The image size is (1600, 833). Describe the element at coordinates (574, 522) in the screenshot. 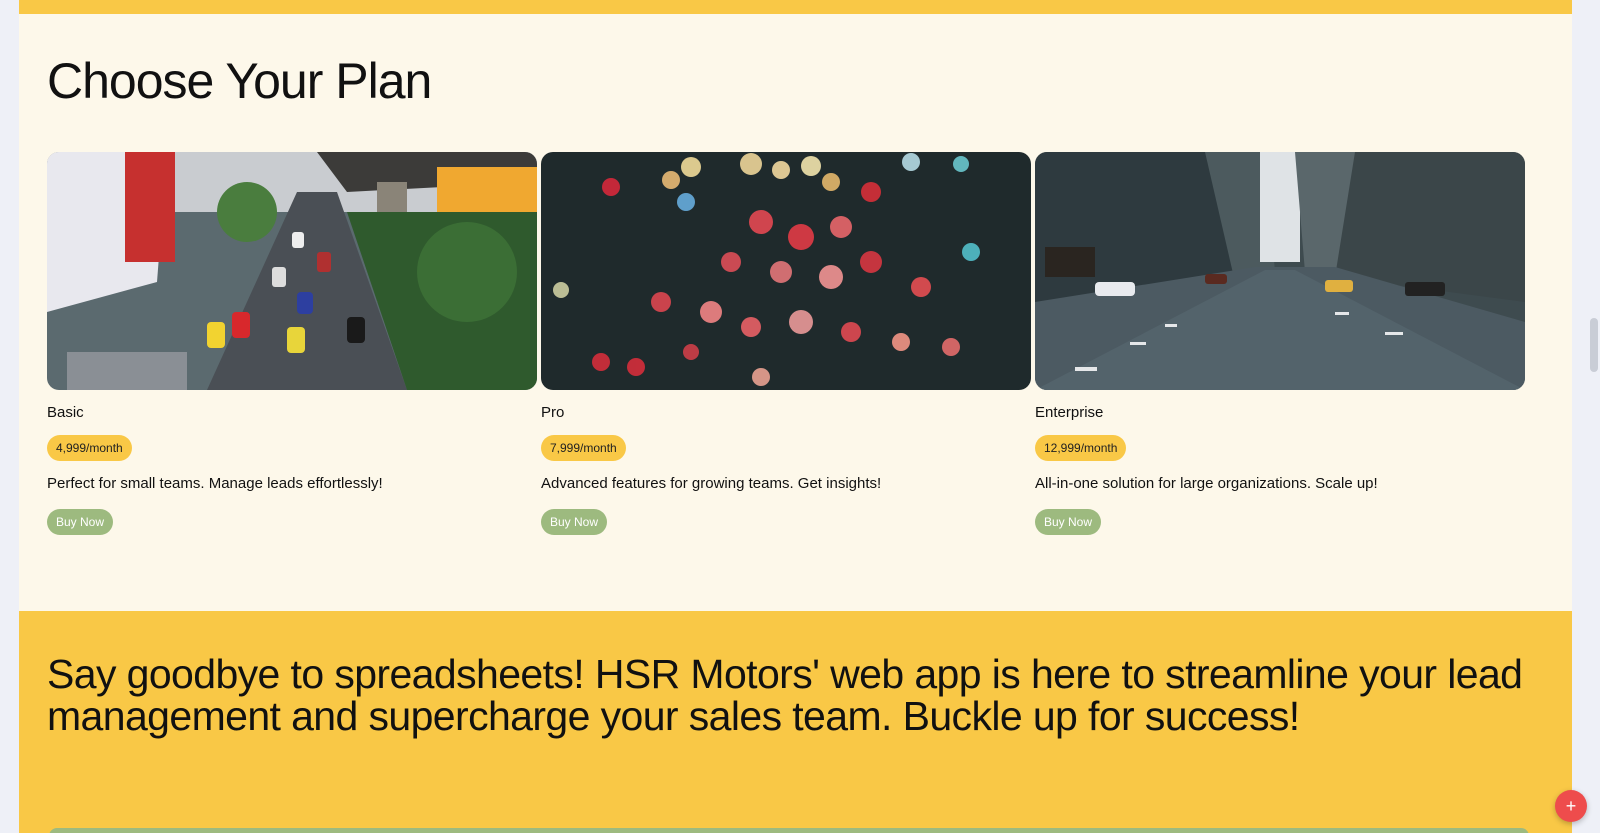

I see `buy-now-button-pro: Buy Now` at that location.